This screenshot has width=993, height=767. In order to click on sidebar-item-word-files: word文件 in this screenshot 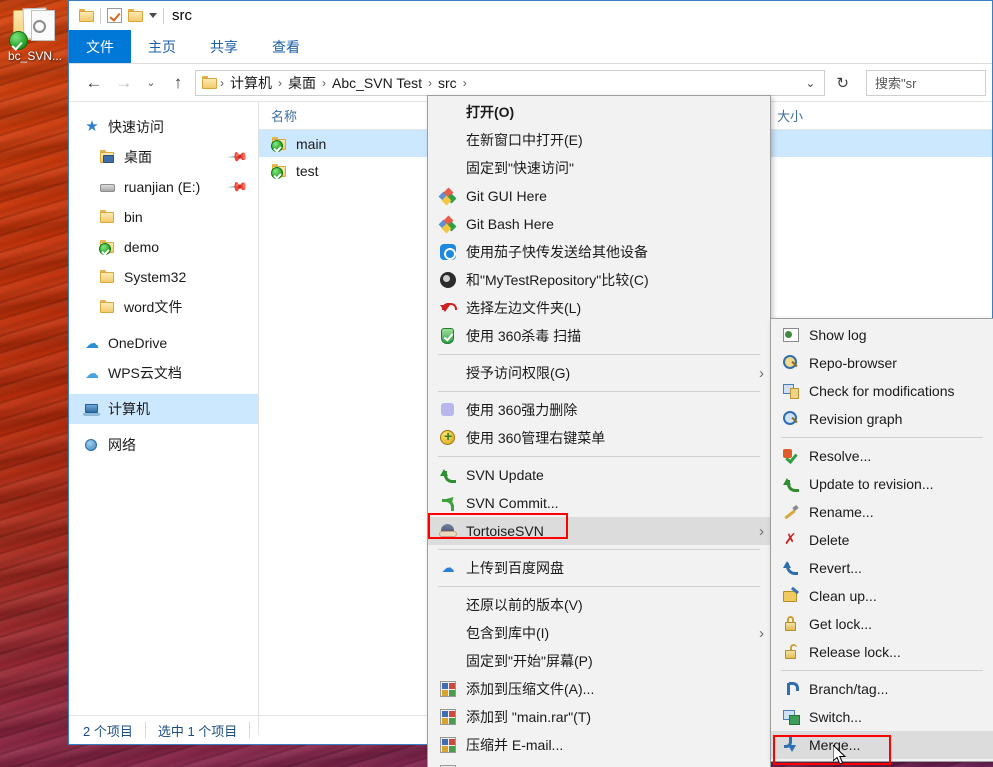, I will do `click(163, 307)`.